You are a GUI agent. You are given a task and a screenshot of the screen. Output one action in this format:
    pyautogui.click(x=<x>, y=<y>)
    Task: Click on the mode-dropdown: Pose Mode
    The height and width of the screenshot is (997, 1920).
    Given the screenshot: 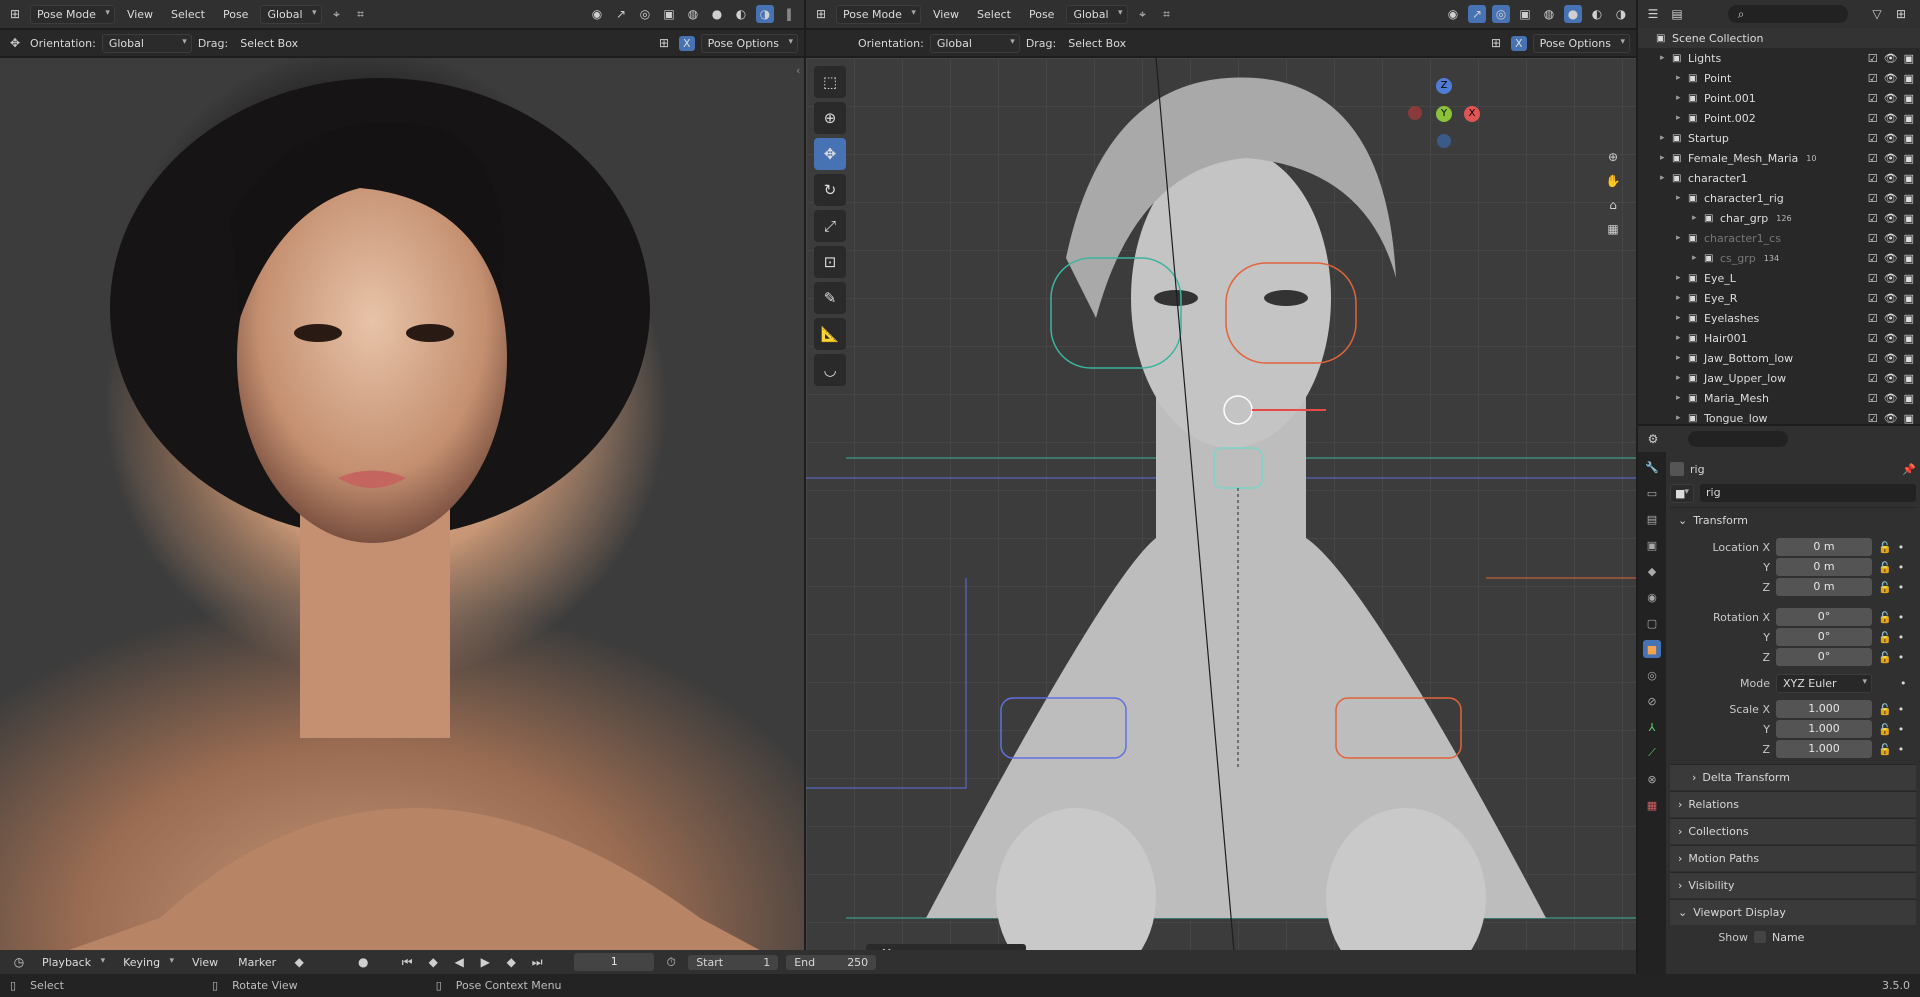 What is the action you would take?
    pyautogui.click(x=72, y=14)
    